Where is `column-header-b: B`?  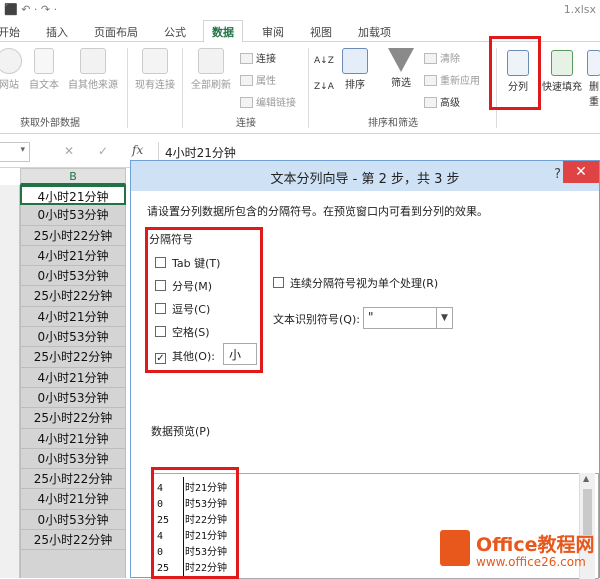 column-header-b: B is located at coordinates (73, 176).